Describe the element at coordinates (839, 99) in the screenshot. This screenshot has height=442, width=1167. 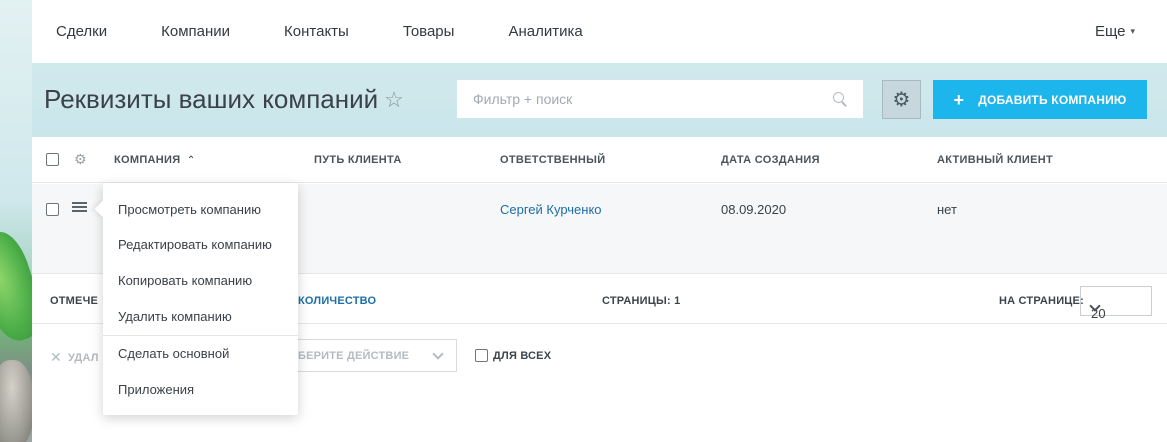
I see `search-icon` at that location.